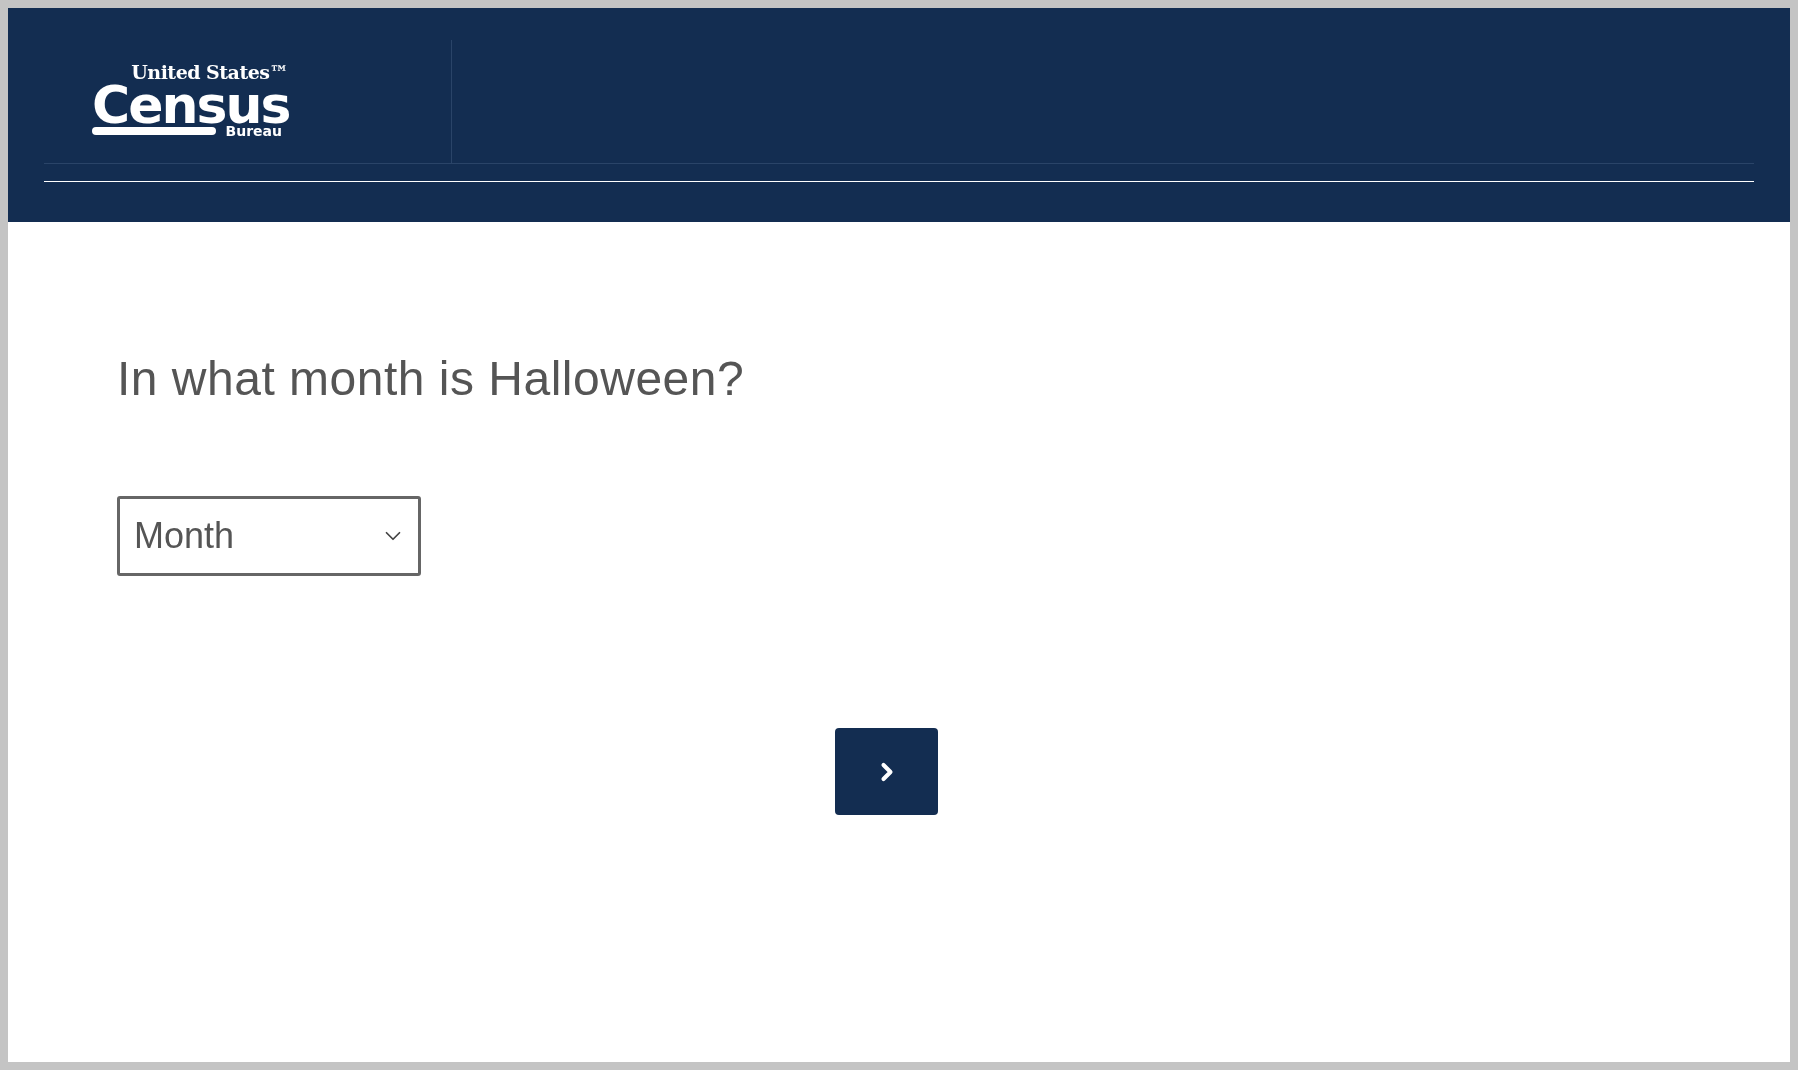  Describe the element at coordinates (886, 771) in the screenshot. I see `next-button` at that location.